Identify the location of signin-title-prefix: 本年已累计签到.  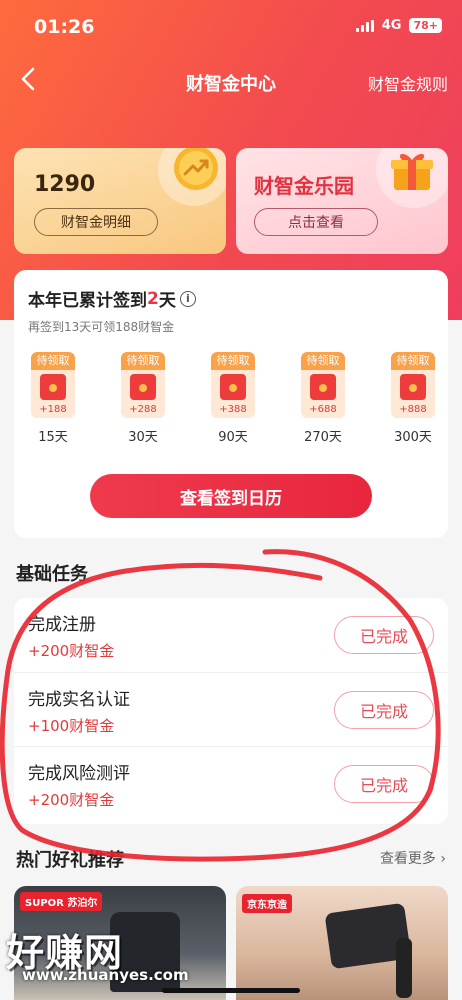
(87, 301).